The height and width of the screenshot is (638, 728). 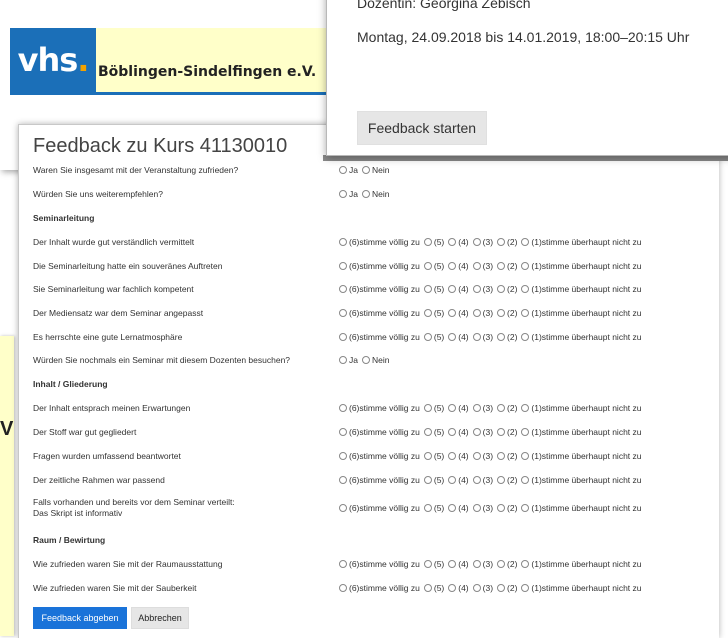 What do you see at coordinates (375, 360) in the screenshot?
I see `radio-option: Nein` at bounding box center [375, 360].